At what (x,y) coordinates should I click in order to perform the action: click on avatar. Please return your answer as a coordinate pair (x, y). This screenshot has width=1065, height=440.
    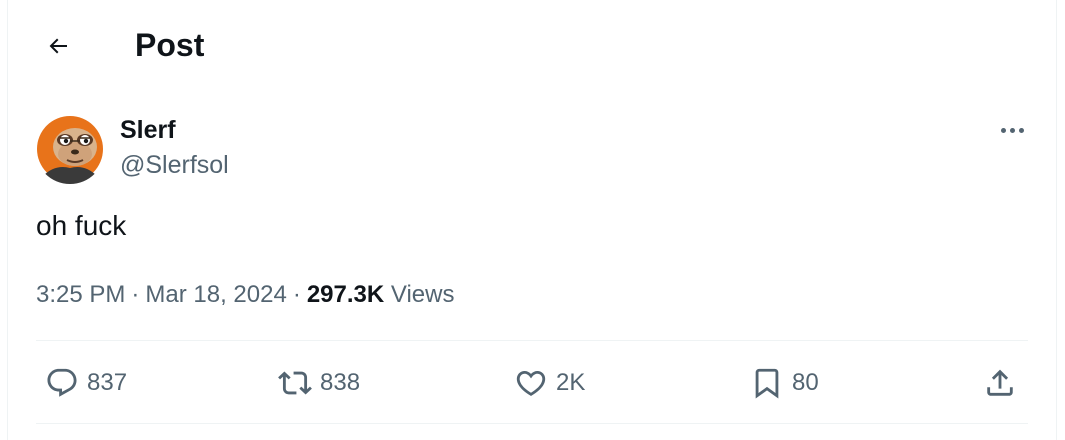
    Looking at the image, I should click on (70, 149).